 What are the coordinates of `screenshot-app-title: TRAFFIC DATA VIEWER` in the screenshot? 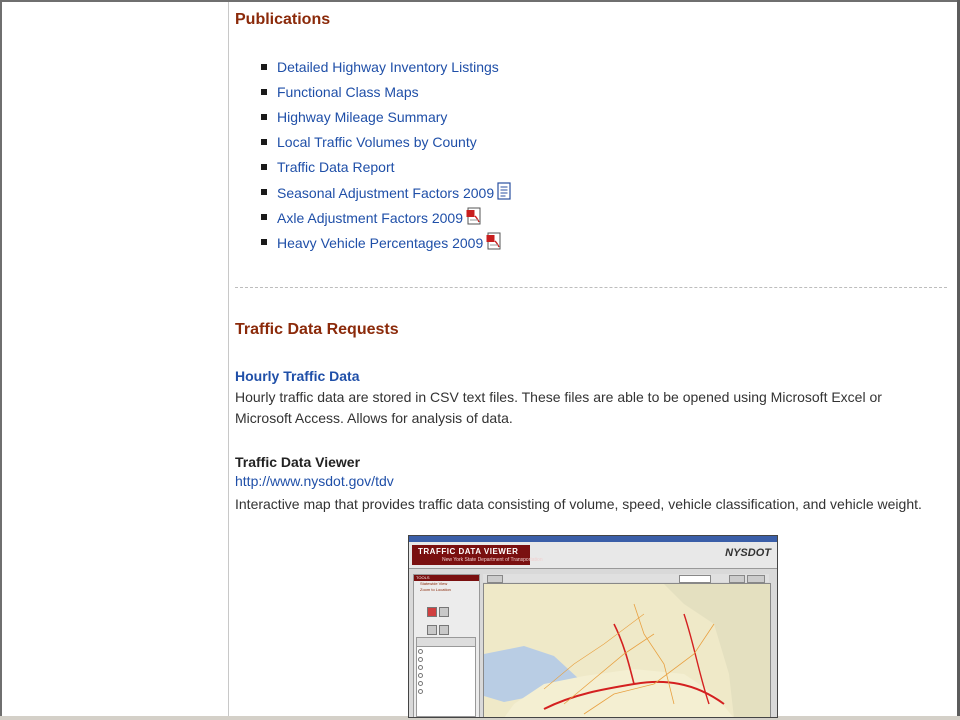 It's located at (468, 551).